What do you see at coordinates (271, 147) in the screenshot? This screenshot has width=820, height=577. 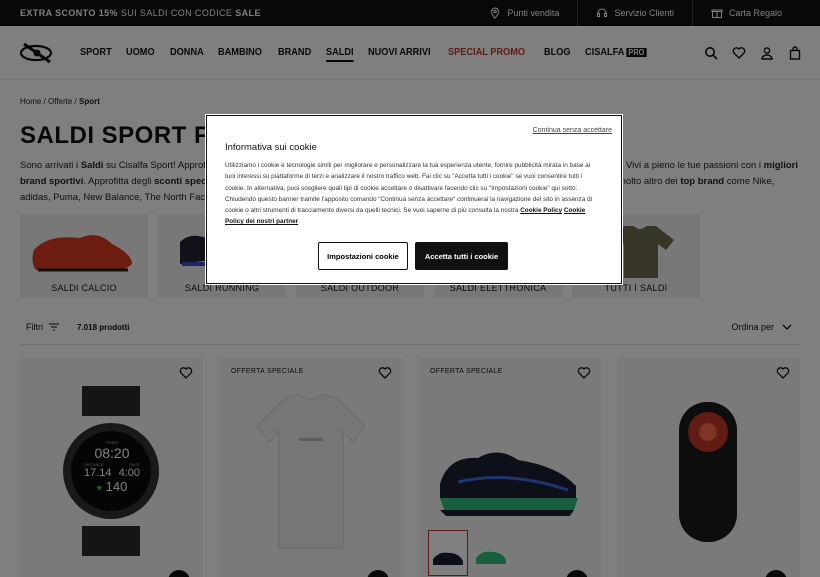 I see `cookie-dialog-title: Informativa sui cookie` at bounding box center [271, 147].